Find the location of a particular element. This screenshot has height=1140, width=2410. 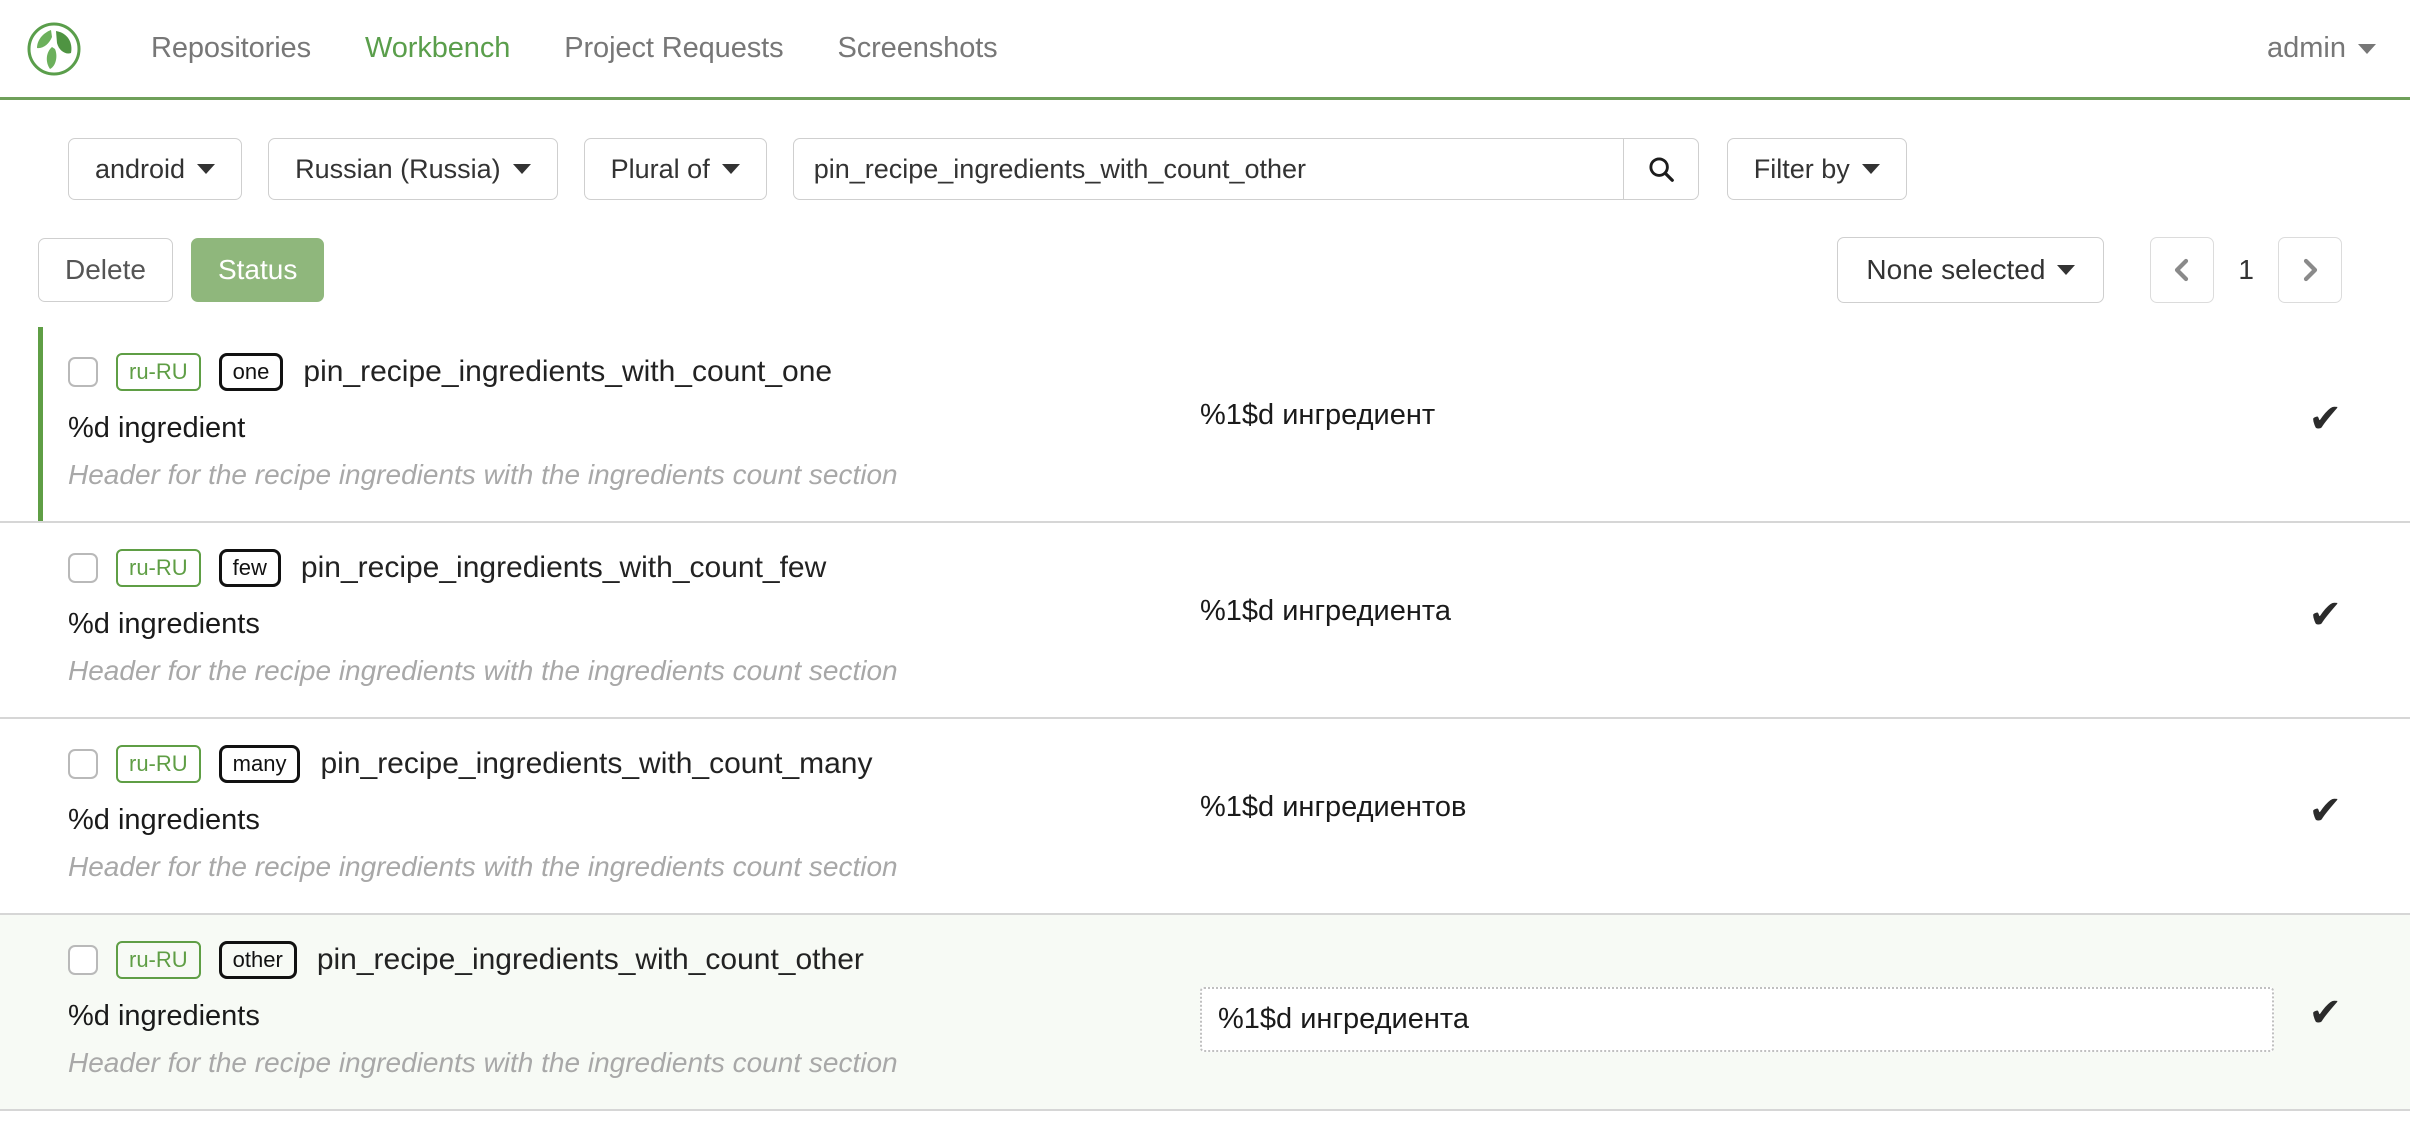

row-right: %1$d ингредиента ✔ is located at coordinates (1805, 616).